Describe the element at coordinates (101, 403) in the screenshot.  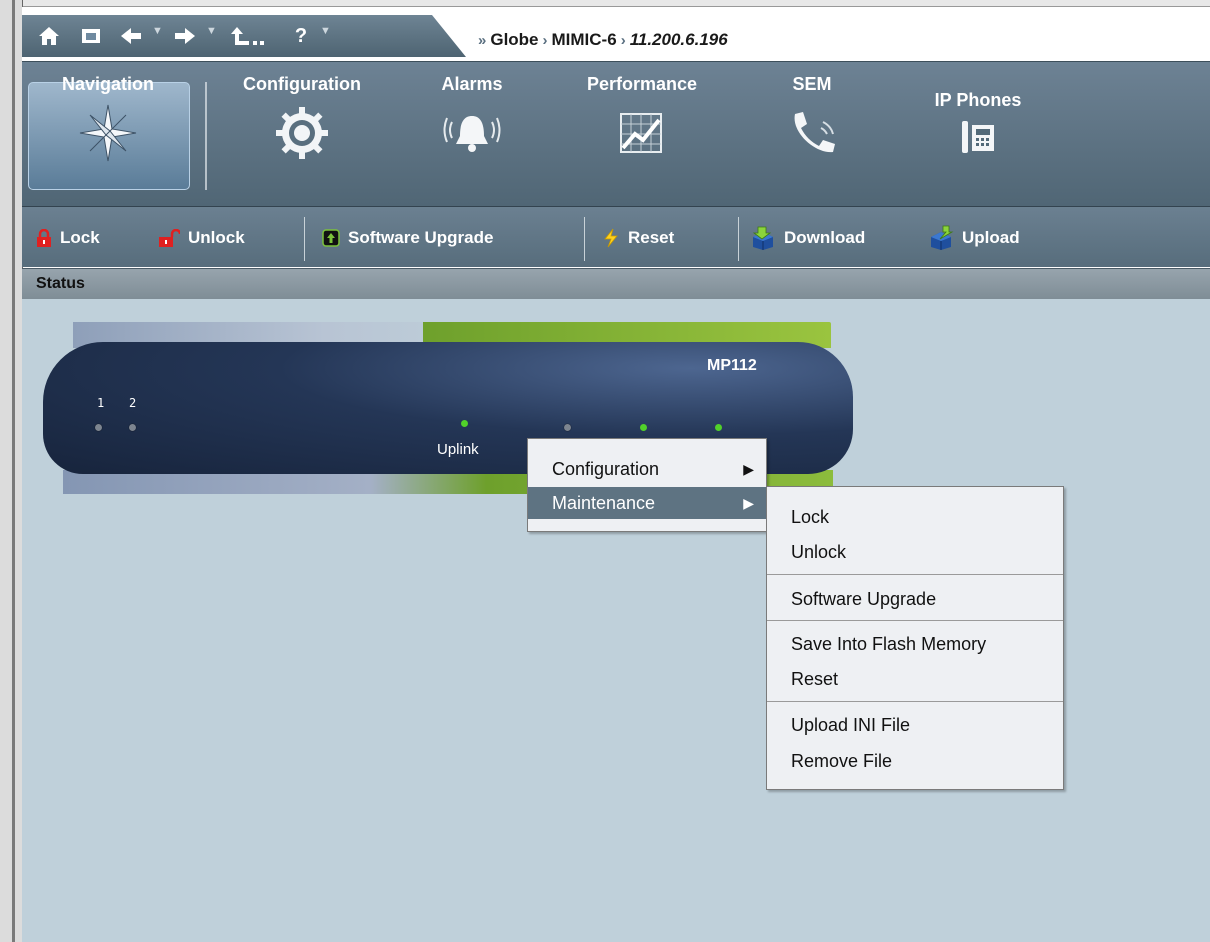
I see `port-1-label: 1` at that location.